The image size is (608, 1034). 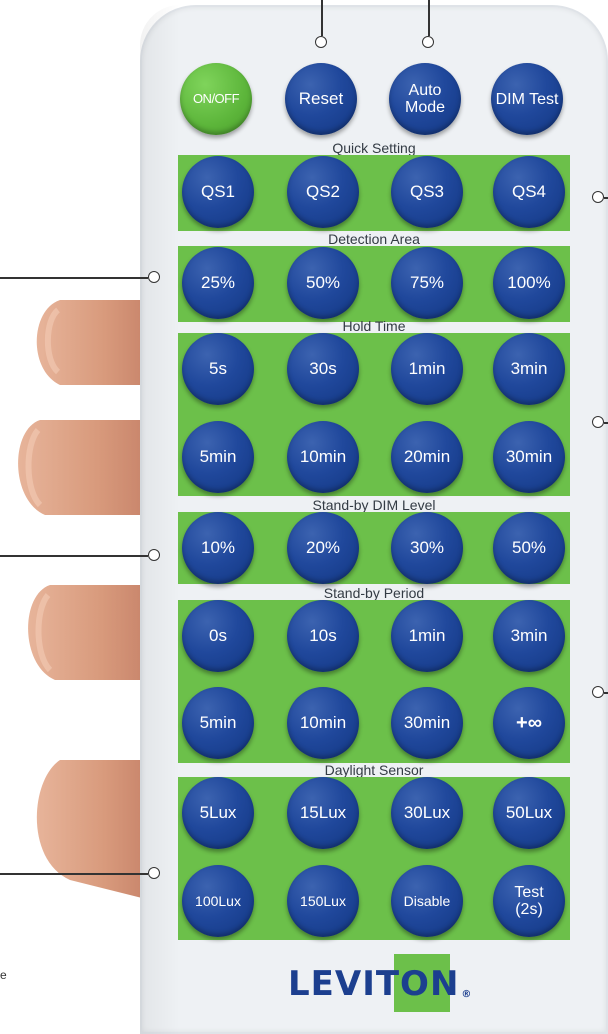 What do you see at coordinates (323, 548) in the screenshot?
I see `dim-20-button: 20%` at bounding box center [323, 548].